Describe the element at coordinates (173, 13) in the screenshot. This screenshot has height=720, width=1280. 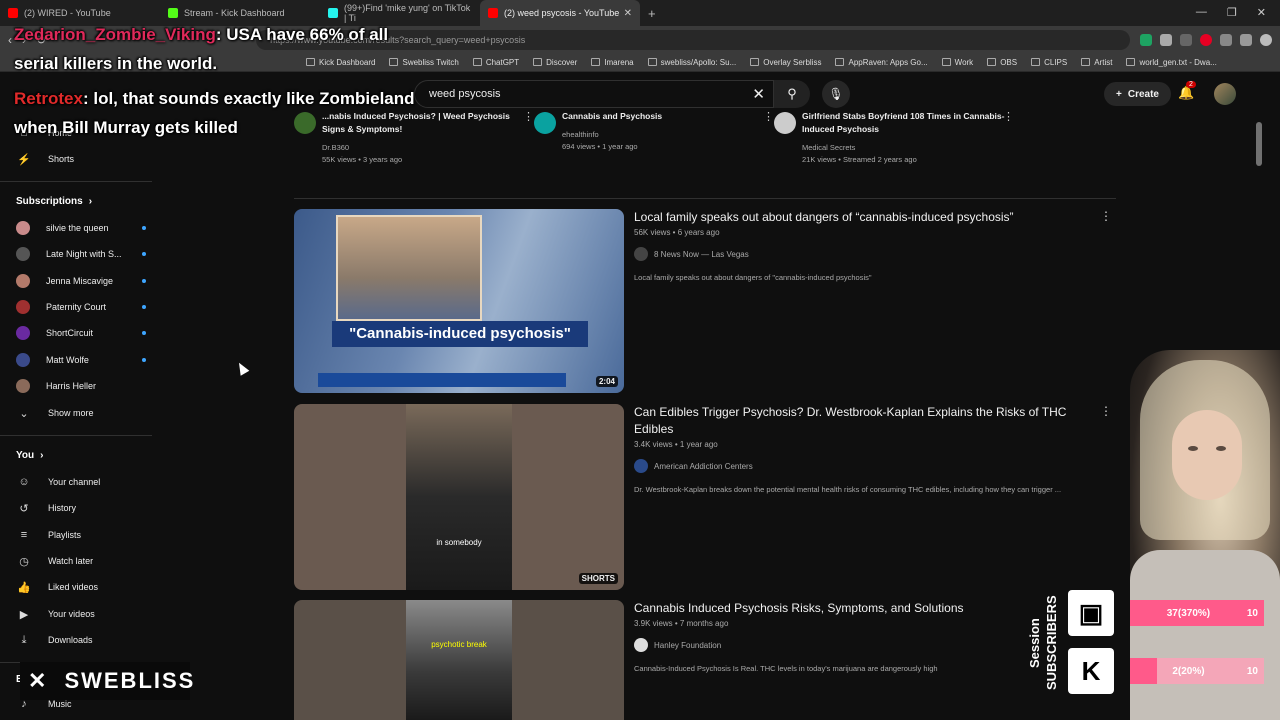
I see `kick-icon` at that location.